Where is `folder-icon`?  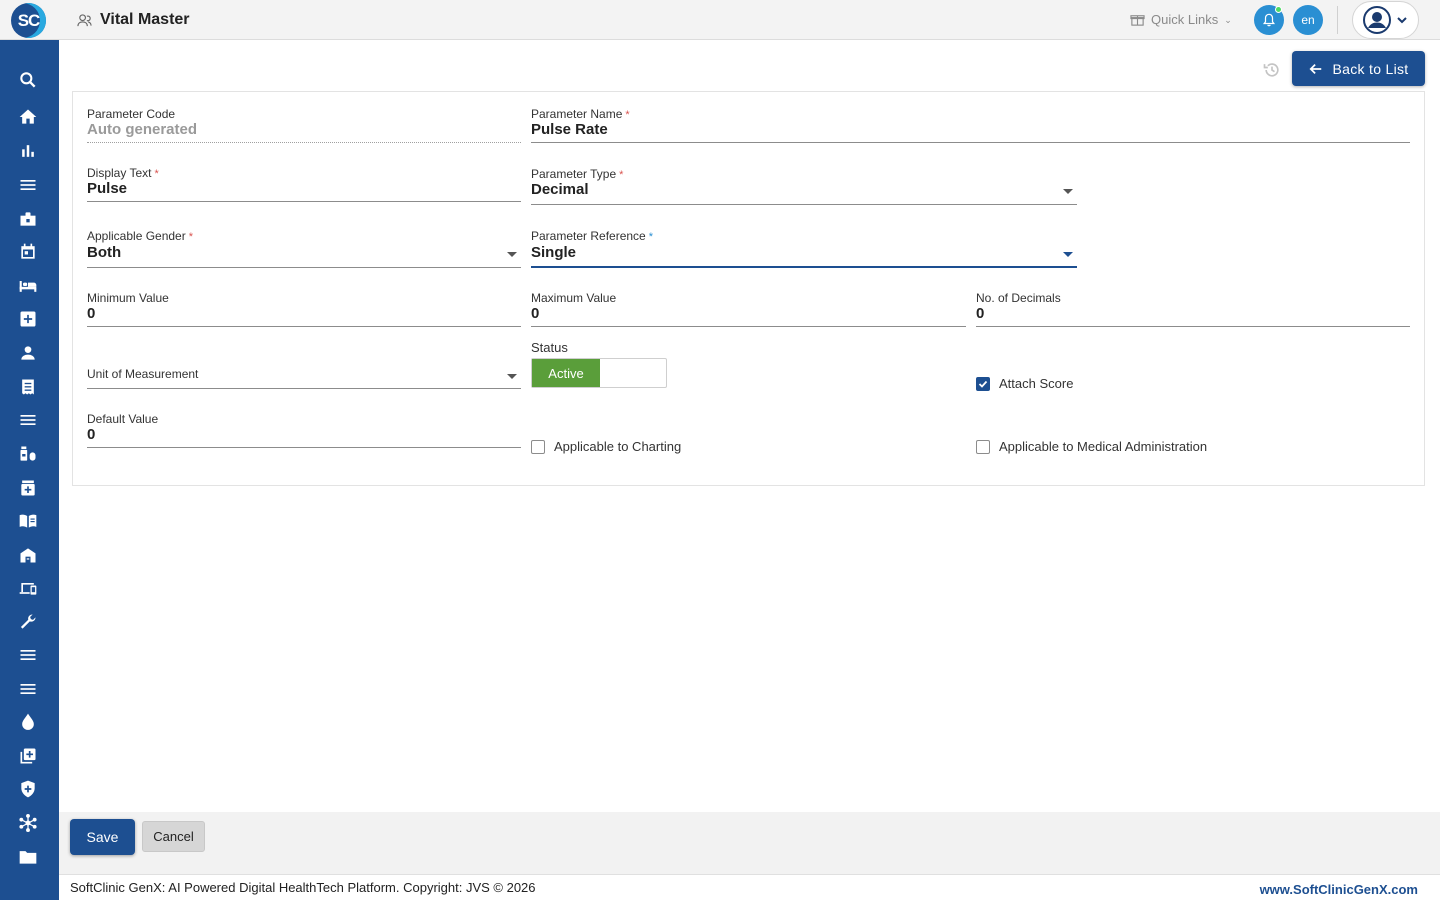
folder-icon is located at coordinates (28, 857).